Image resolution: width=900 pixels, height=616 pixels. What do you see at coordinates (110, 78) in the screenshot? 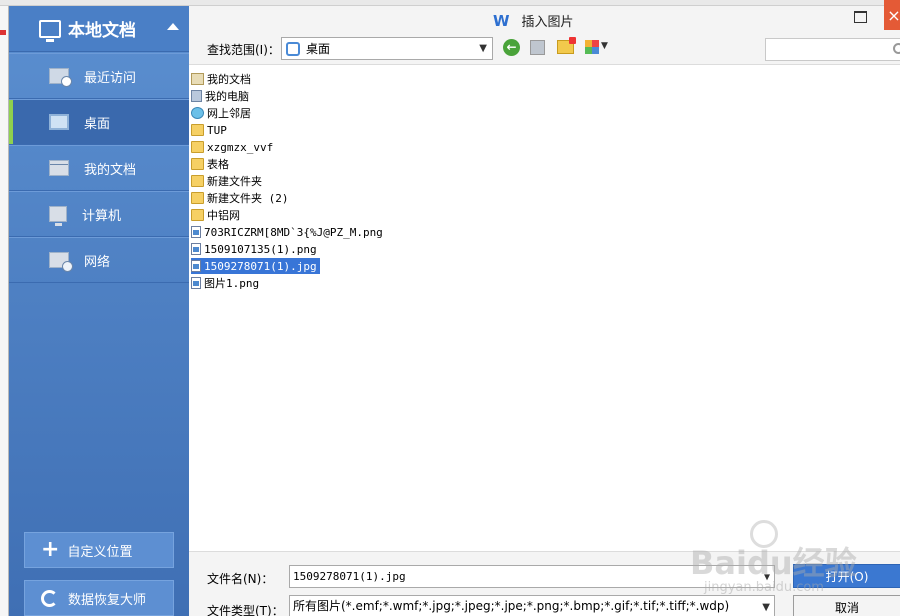
I see `sidebar-item-label: 最近访问` at bounding box center [110, 78].